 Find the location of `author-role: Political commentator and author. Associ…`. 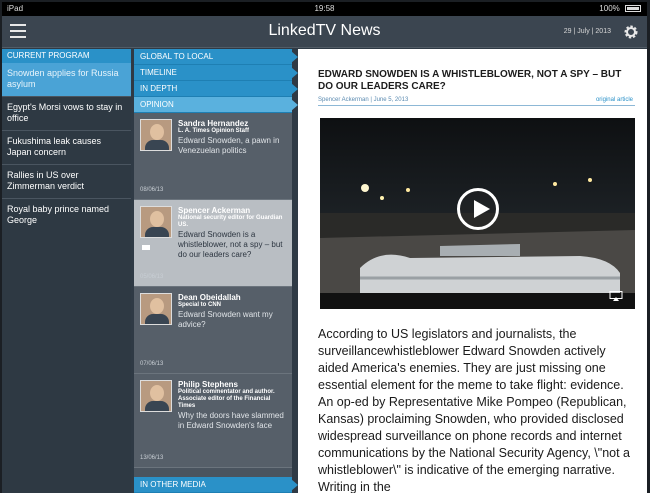

author-role: Political commentator and author. Associ… is located at coordinates (226, 399).